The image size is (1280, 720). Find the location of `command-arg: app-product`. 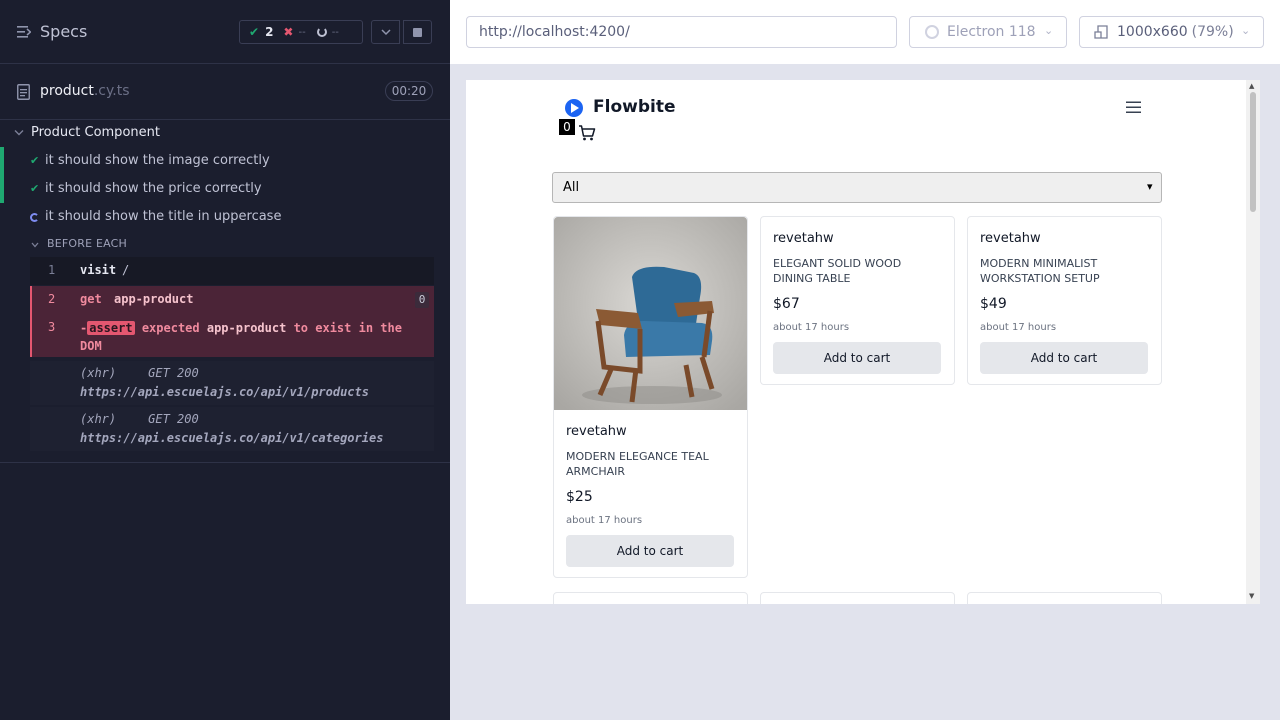

command-arg: app-product is located at coordinates (154, 299).